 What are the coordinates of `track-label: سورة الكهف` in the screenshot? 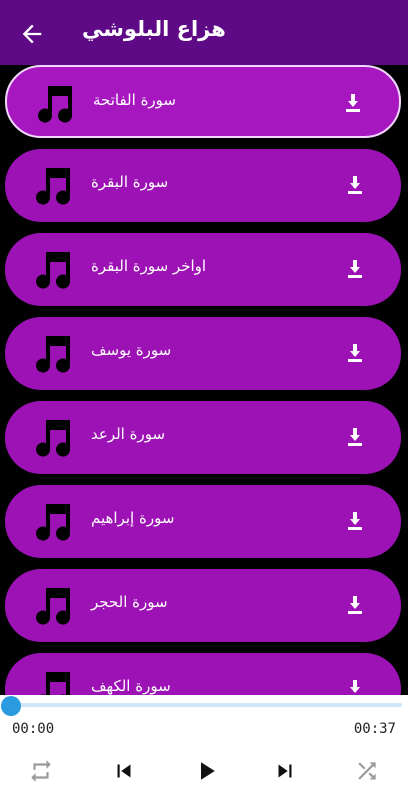 It's located at (131, 686).